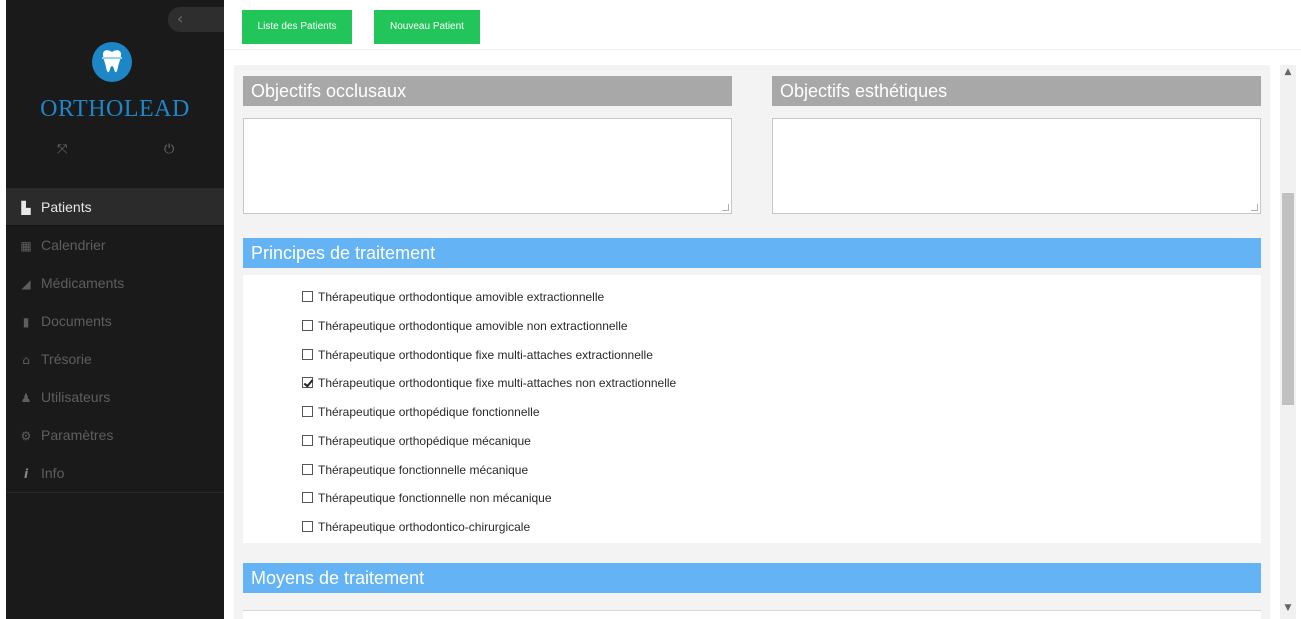 The image size is (1301, 619). I want to click on pill-icon: ◢, so click(26, 284).